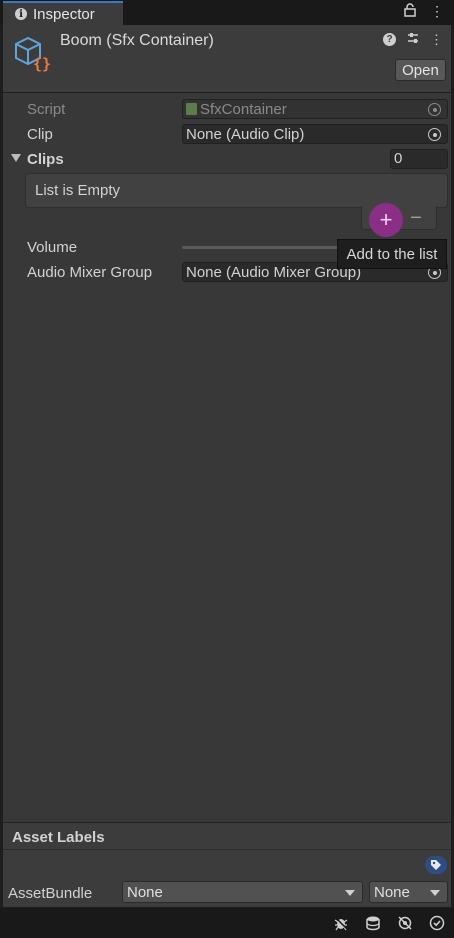  I want to click on clips-row: Clips 0, so click(227, 159).